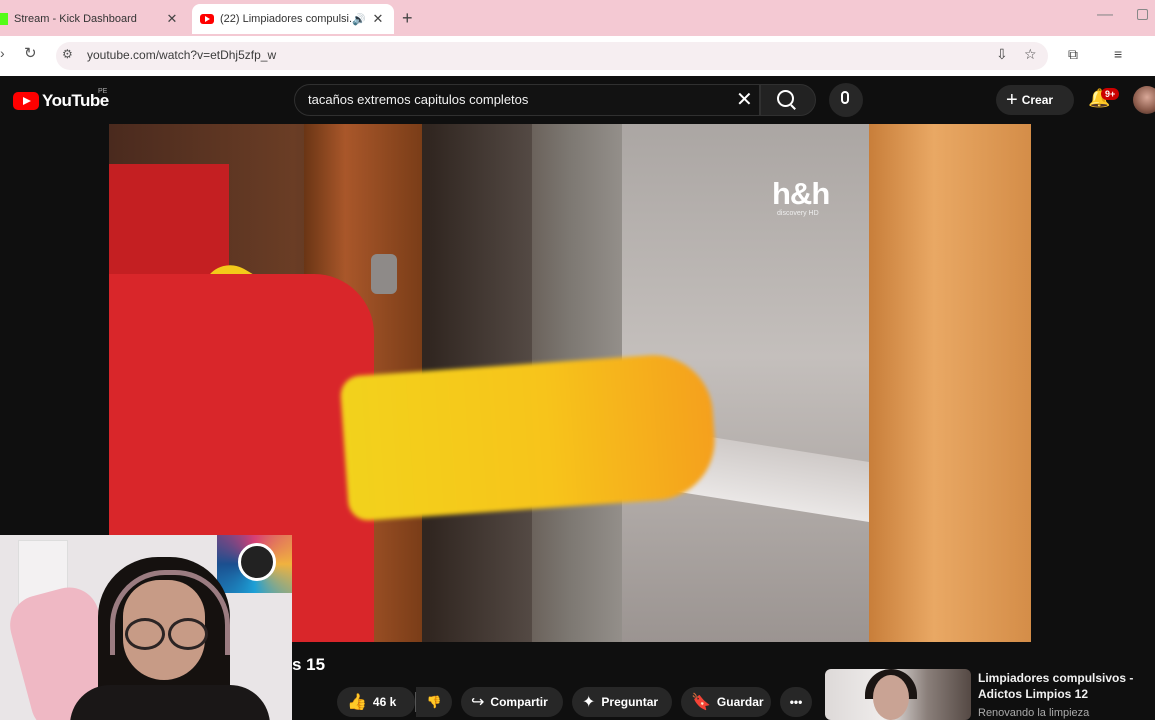 The image size is (1155, 720). Describe the element at coordinates (1030, 54) in the screenshot. I see `bookmark-star-icon: ☆` at that location.